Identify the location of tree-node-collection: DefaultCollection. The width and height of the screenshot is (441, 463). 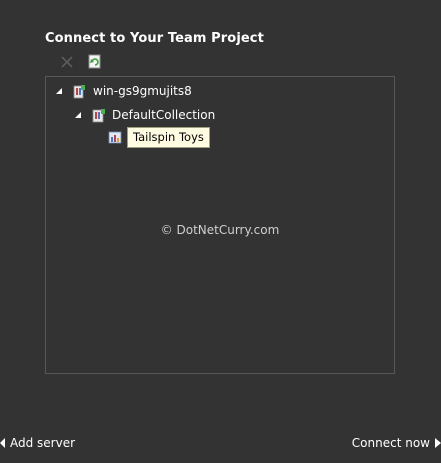
(144, 115).